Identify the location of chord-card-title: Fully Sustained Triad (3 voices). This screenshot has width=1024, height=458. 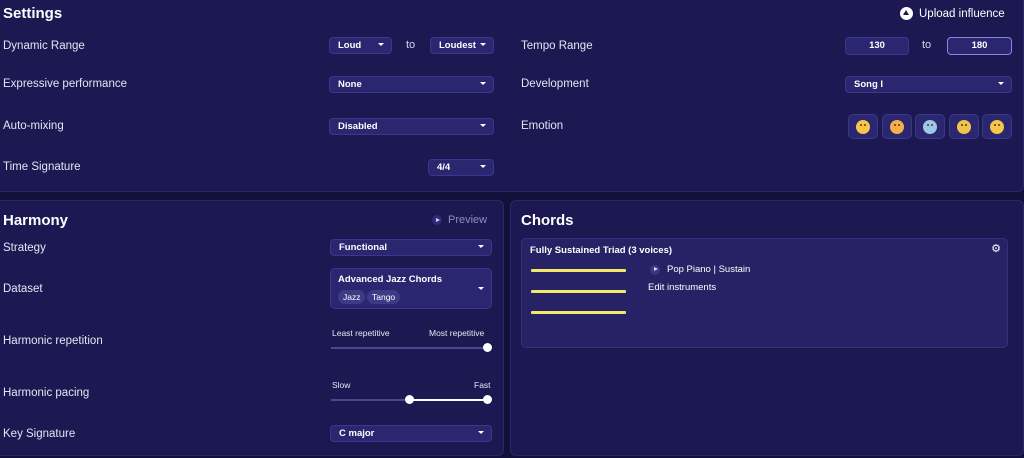
(601, 250).